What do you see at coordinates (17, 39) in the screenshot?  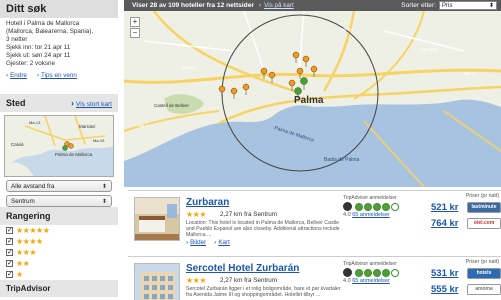 I see `search-line-nights: 3 netter` at bounding box center [17, 39].